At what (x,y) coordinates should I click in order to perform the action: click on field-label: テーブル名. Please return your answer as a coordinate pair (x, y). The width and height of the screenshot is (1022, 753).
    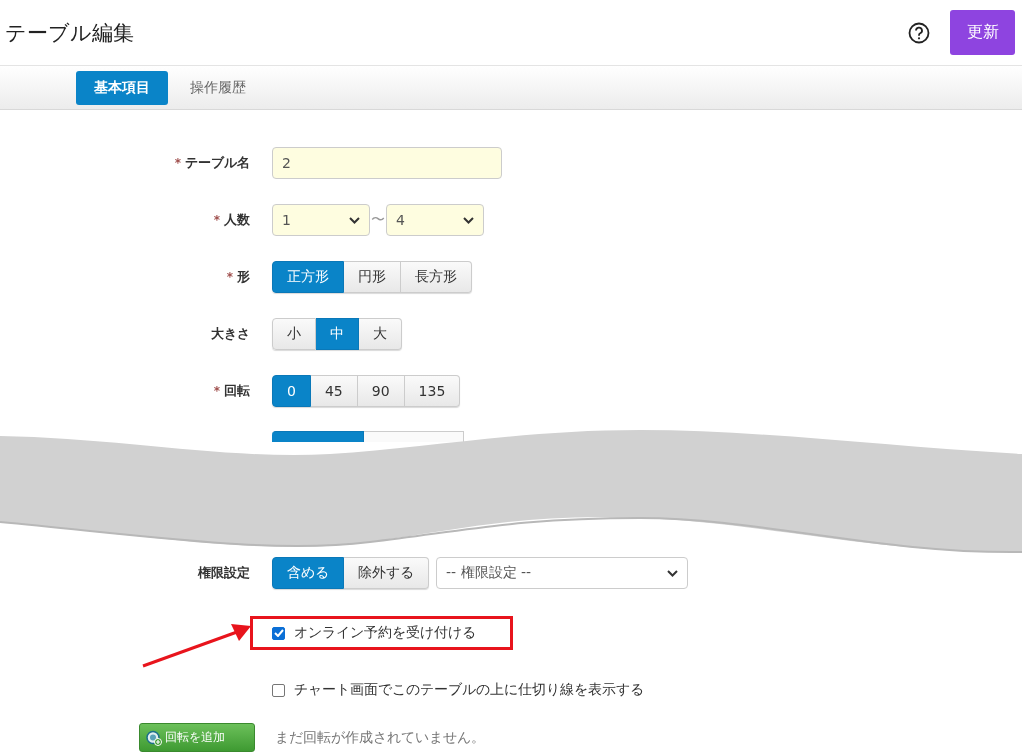
    Looking at the image, I should click on (217, 163).